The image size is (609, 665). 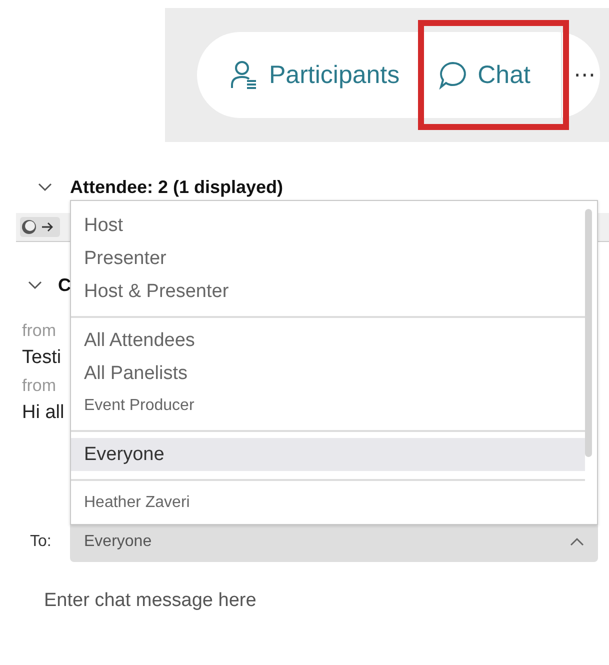 What do you see at coordinates (314, 75) in the screenshot?
I see `toolbar-tab: Participants` at bounding box center [314, 75].